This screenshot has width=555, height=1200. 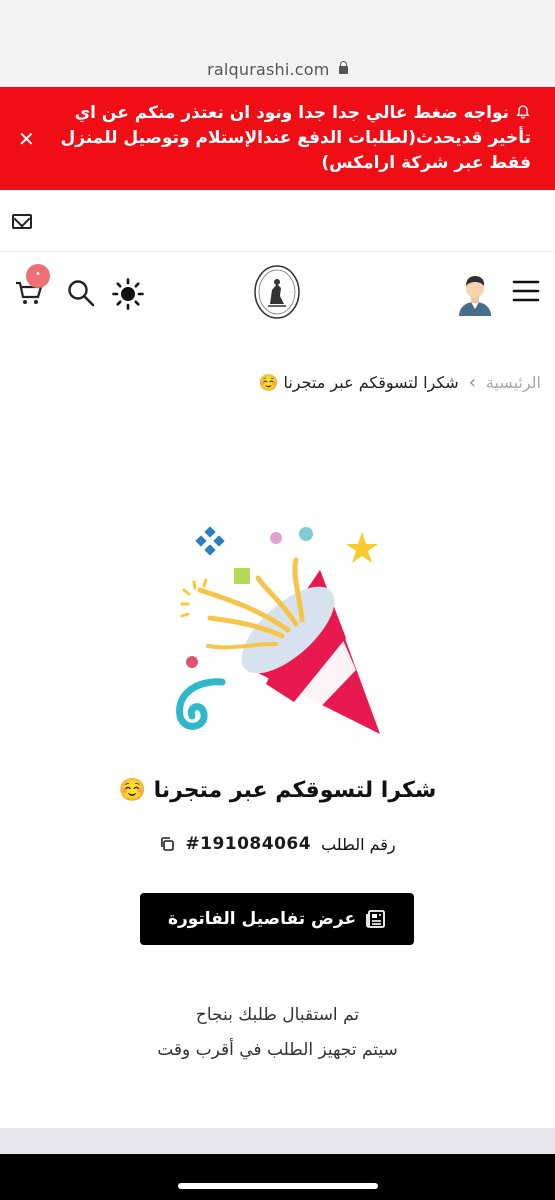 I want to click on order-info: رقم الطلب #191084064, so click(x=277, y=844).